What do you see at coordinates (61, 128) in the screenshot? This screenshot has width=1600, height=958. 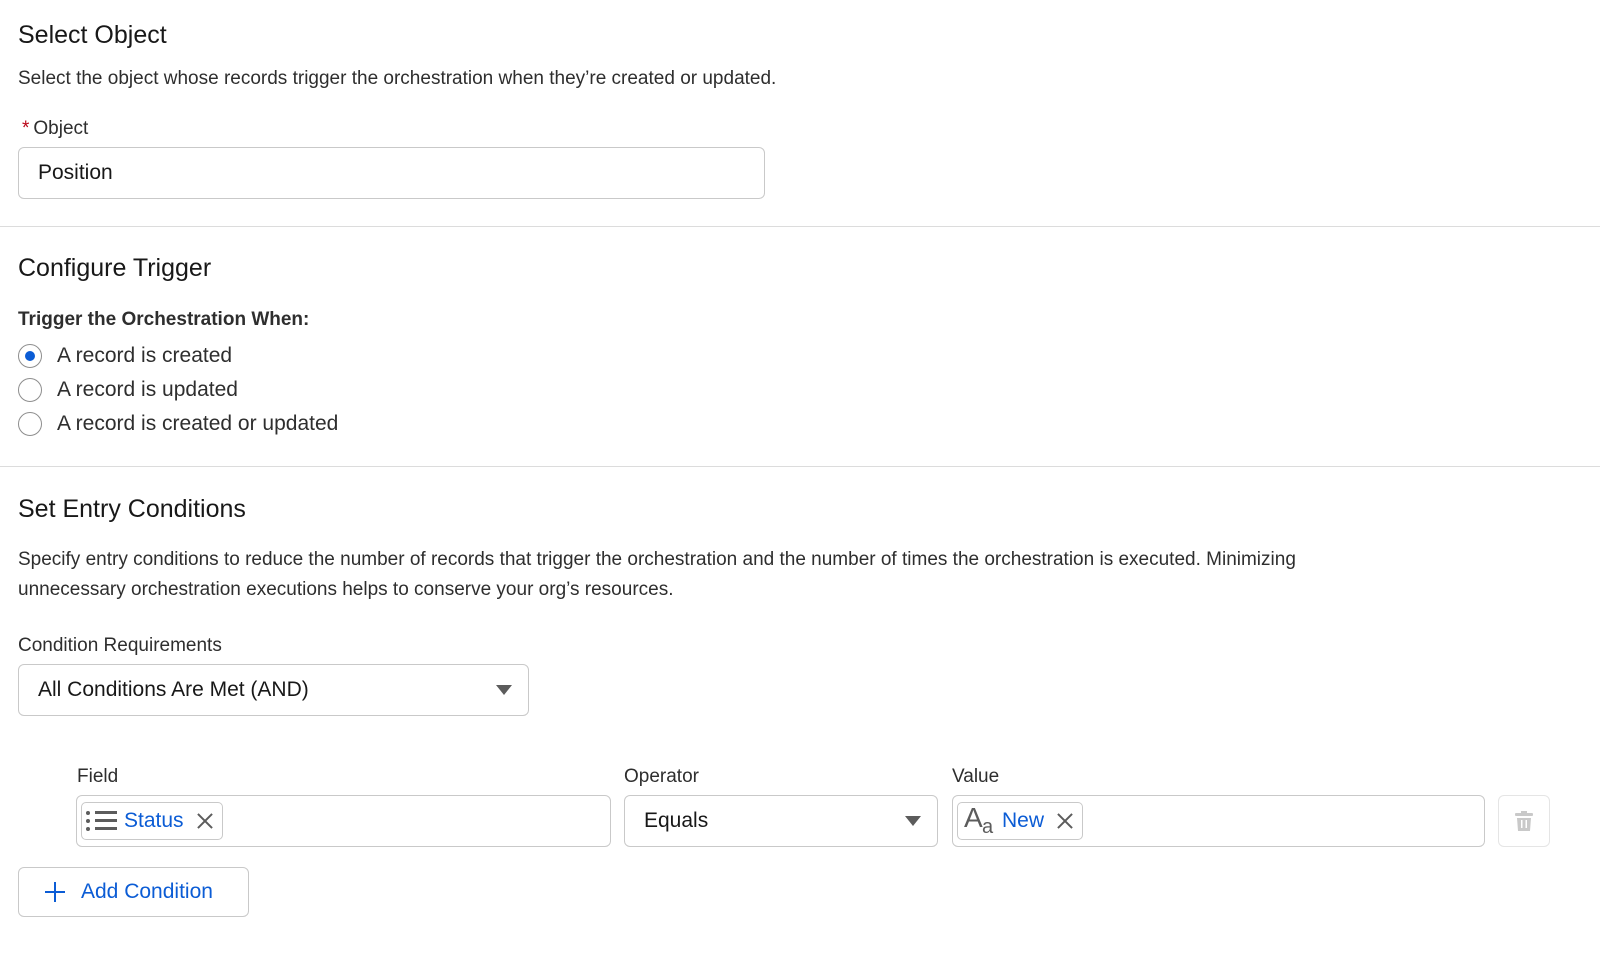 I see `object-label-text: Object` at bounding box center [61, 128].